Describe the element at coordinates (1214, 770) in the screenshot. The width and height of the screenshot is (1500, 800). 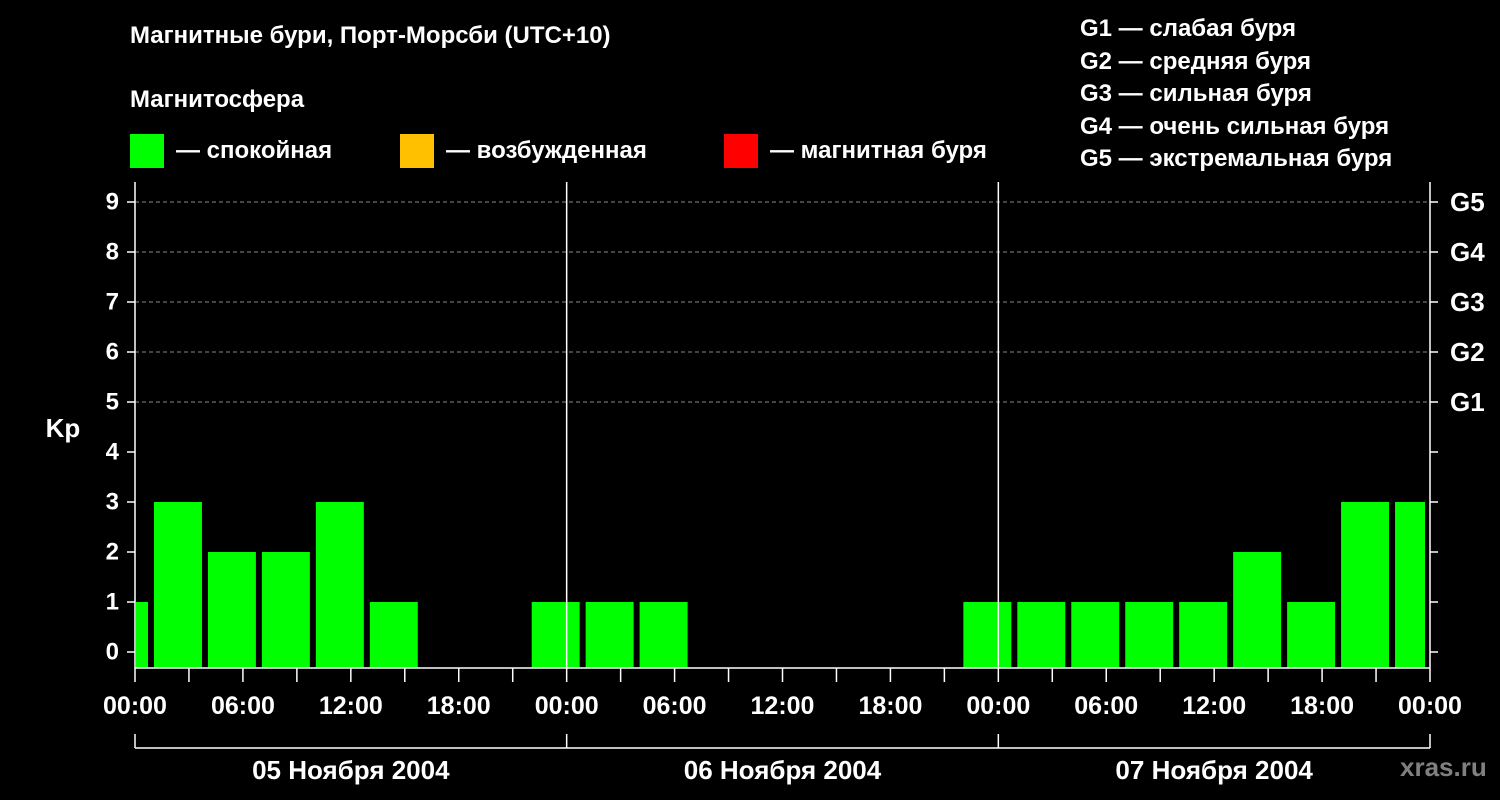
I see `day-label: 07 Ноября 2004` at that location.